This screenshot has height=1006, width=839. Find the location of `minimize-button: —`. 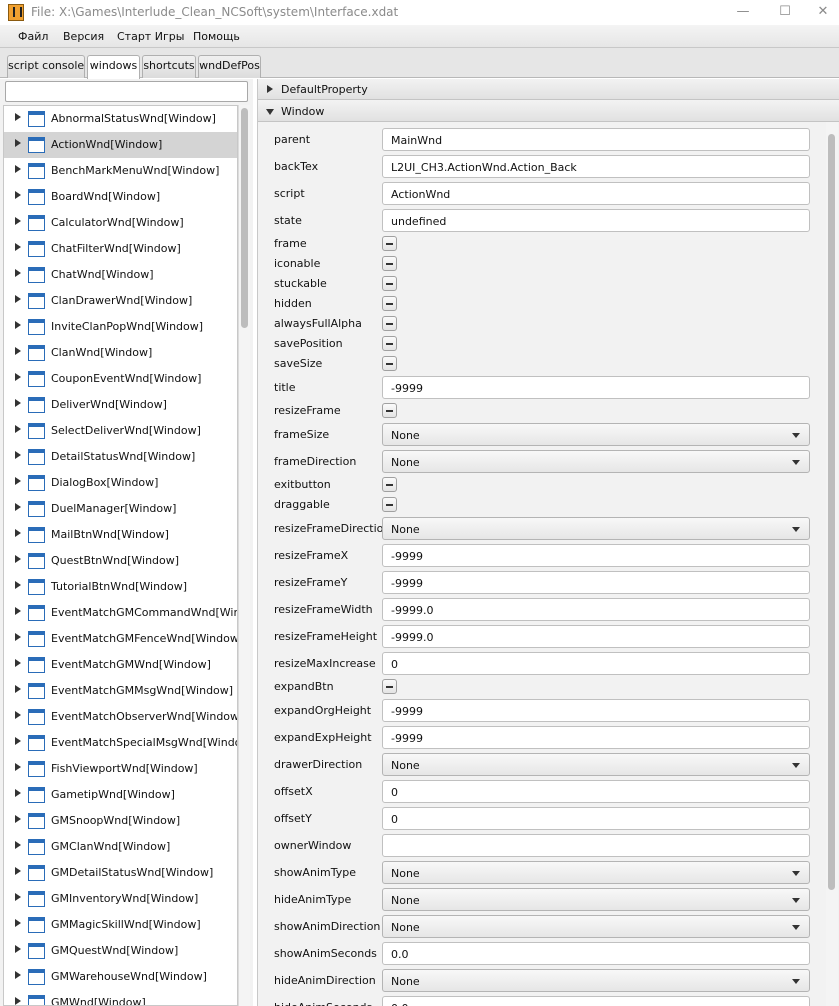

minimize-button: — is located at coordinates (743, 12).